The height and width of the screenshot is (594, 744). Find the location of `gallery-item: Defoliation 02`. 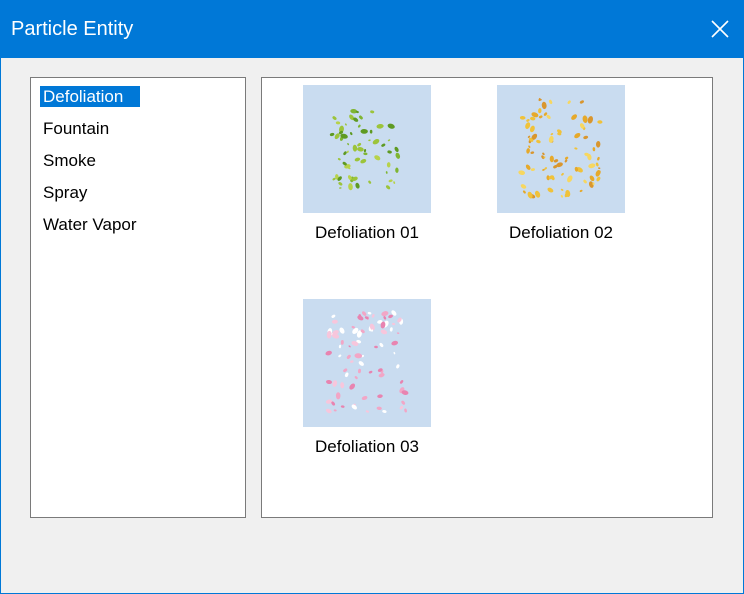

gallery-item: Defoliation 02 is located at coordinates (561, 164).